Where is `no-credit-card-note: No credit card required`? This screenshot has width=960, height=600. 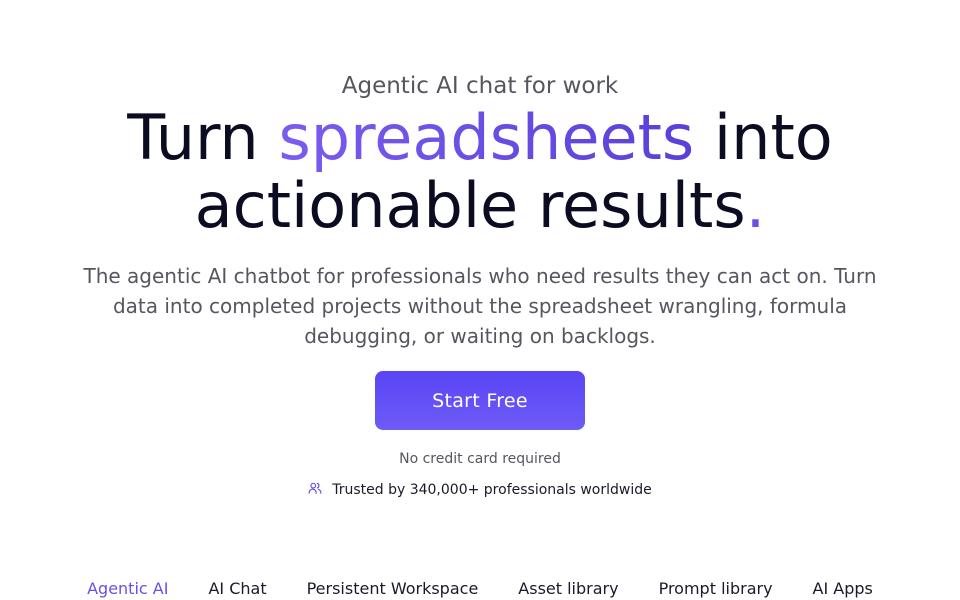
no-credit-card-note: No credit card required is located at coordinates (480, 459).